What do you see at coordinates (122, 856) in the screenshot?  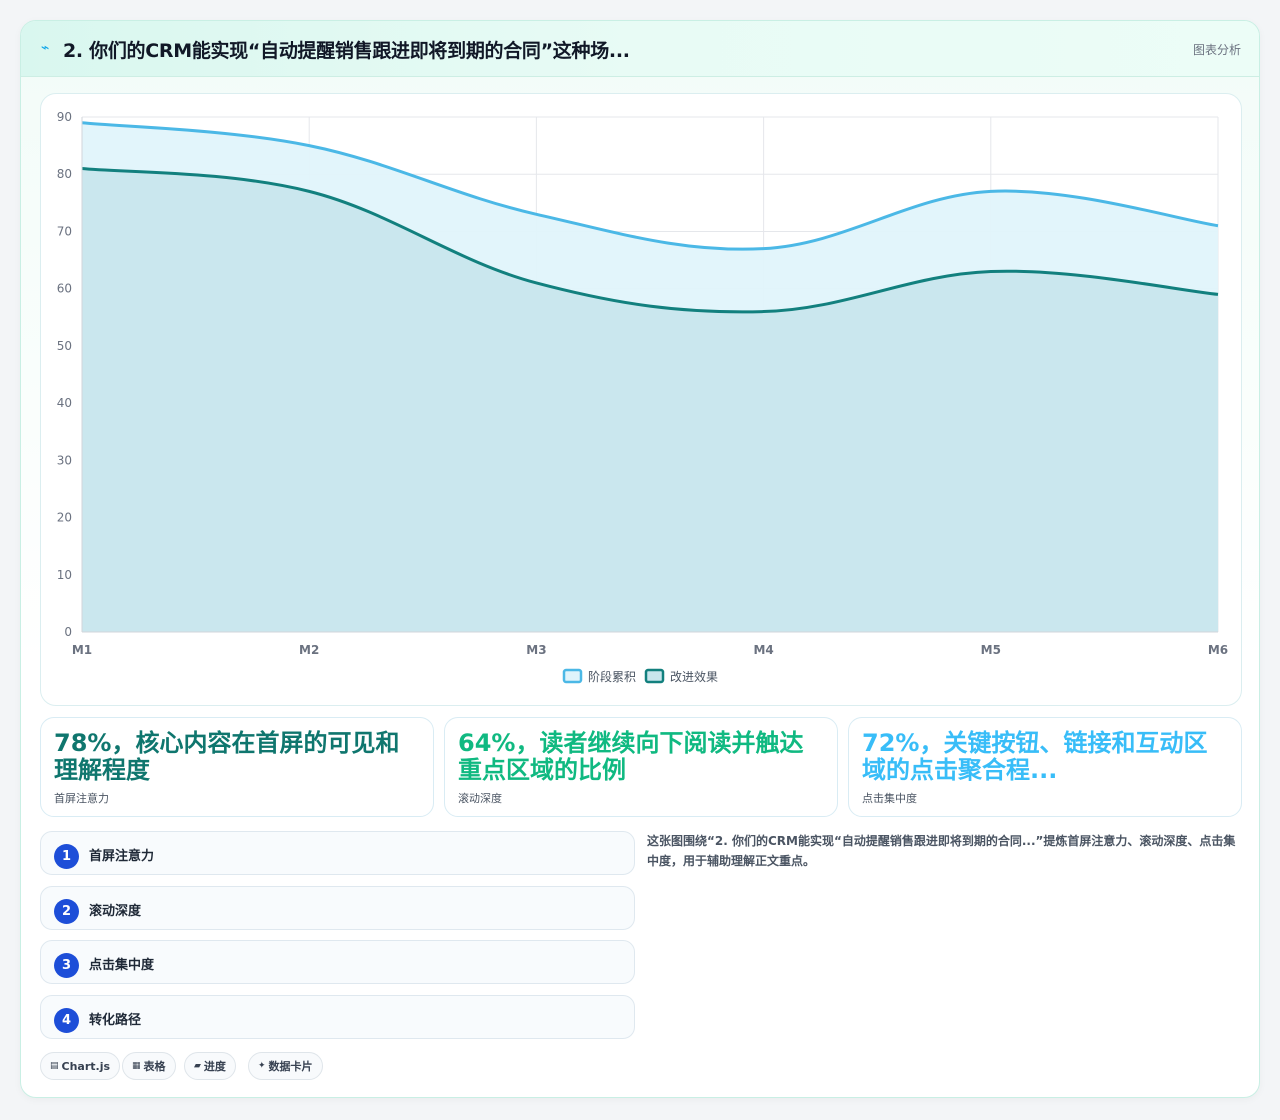 I see `step-label: 首屏注意力` at bounding box center [122, 856].